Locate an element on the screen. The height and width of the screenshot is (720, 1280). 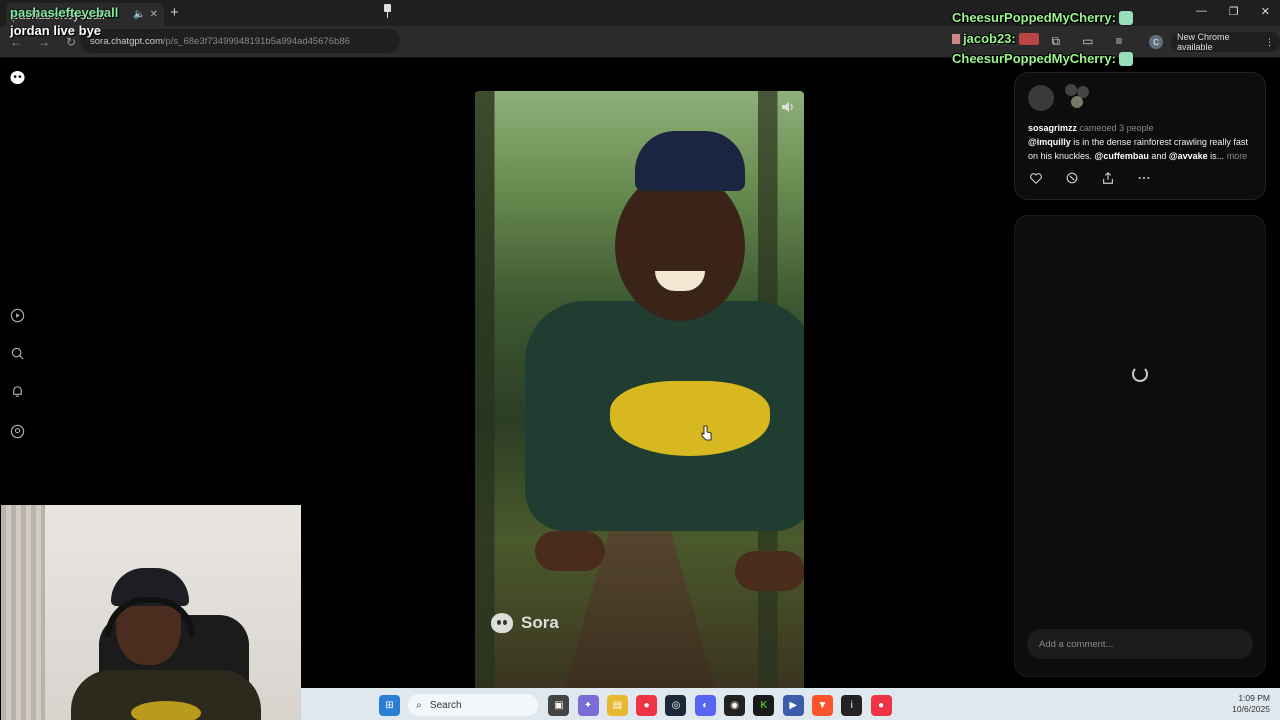
sound-toggle-icon is located at coordinates (788, 107).